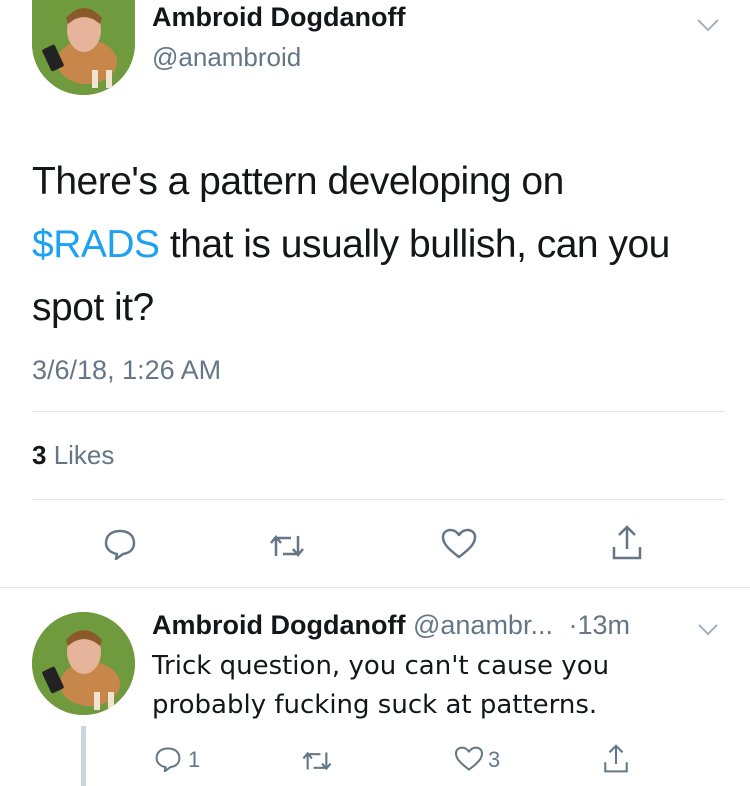 The image size is (750, 786). What do you see at coordinates (375, 705) in the screenshot?
I see `reply-text-line2: probably fucking suck at patterns.` at bounding box center [375, 705].